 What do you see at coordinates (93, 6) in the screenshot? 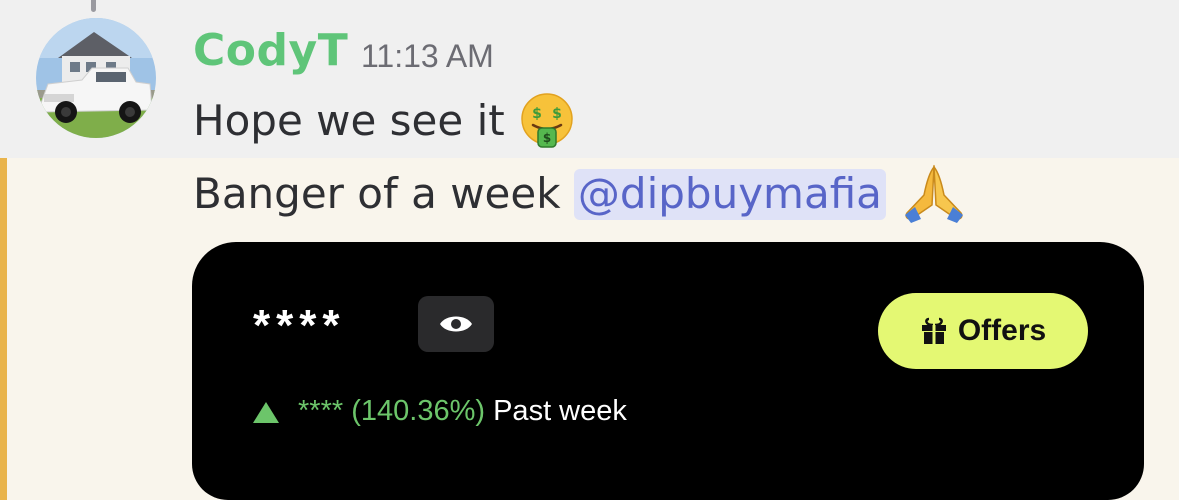
I see `reply-thread-line` at bounding box center [93, 6].